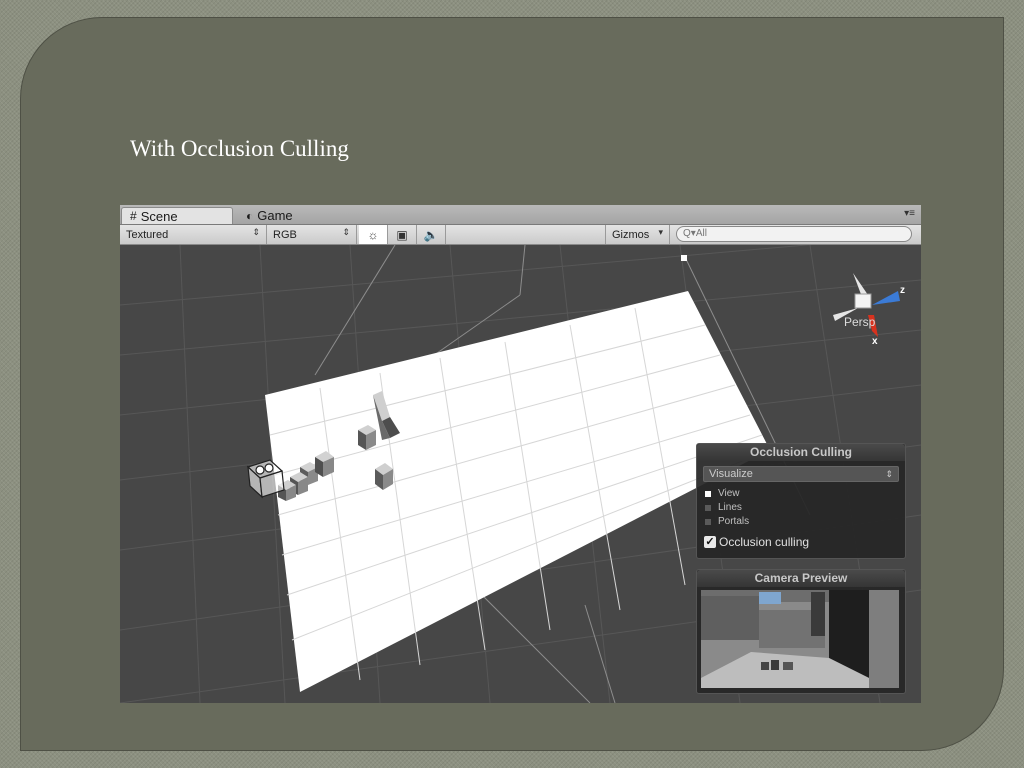 The image size is (1024, 768). Describe the element at coordinates (250, 215) in the screenshot. I see `pacman-icon: ◐` at that location.